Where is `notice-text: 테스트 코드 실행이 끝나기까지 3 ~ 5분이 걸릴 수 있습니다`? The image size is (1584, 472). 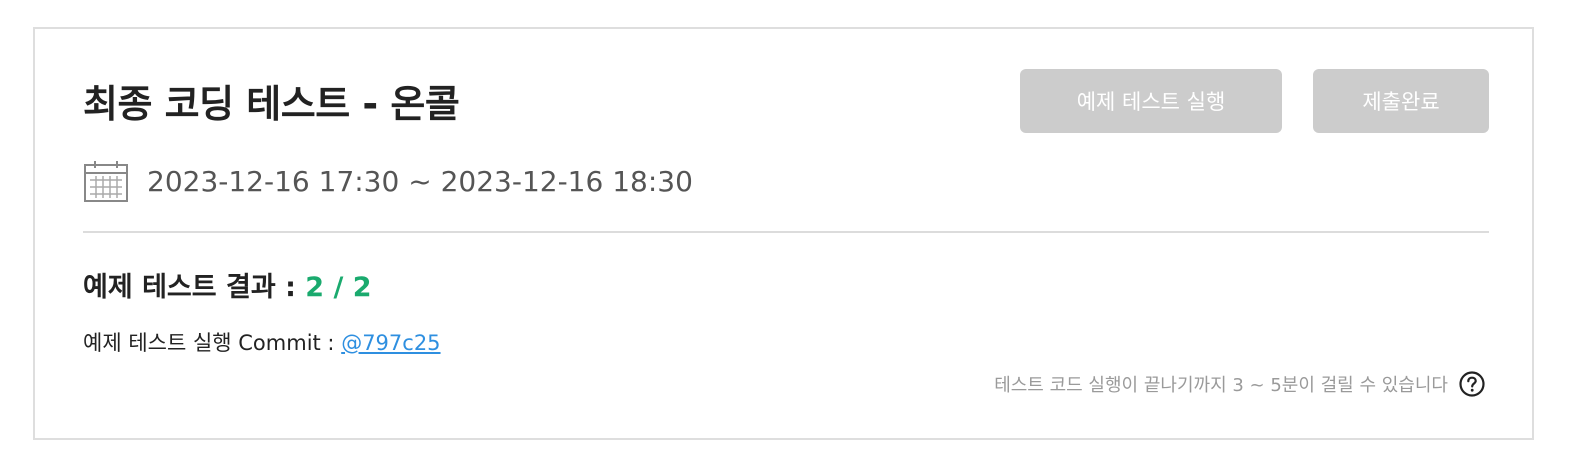 notice-text: 테스트 코드 실행이 끝나기까지 3 ~ 5분이 걸릴 수 있습니다 is located at coordinates (1221, 385).